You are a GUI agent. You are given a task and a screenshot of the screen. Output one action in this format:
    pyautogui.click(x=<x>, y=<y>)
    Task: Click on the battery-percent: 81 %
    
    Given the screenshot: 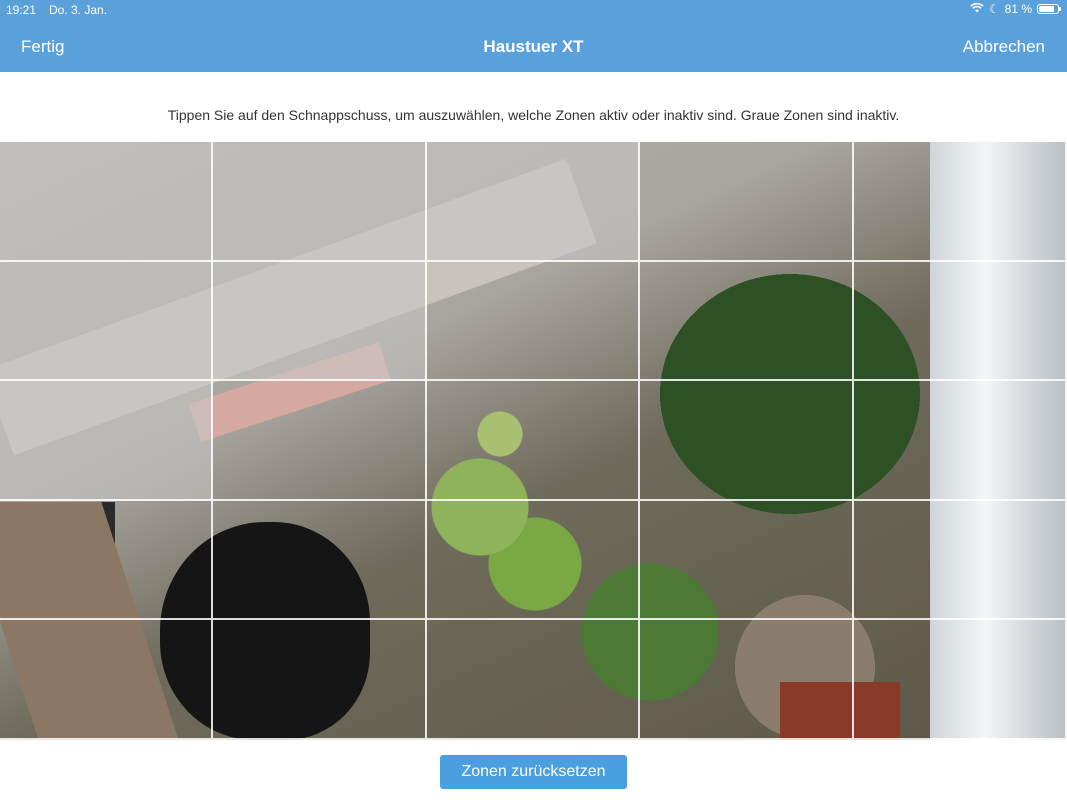 What is the action you would take?
    pyautogui.click(x=1018, y=9)
    